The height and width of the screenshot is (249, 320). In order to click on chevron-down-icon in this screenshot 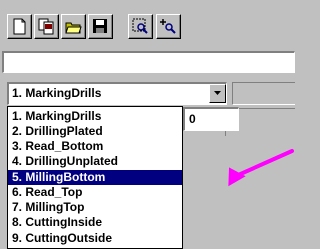, I will do `click(217, 93)`.